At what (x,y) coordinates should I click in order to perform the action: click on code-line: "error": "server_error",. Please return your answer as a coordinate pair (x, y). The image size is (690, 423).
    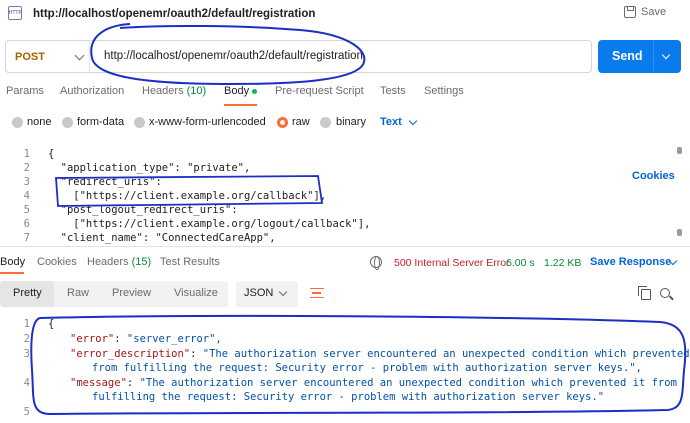
    Looking at the image, I should click on (146, 339).